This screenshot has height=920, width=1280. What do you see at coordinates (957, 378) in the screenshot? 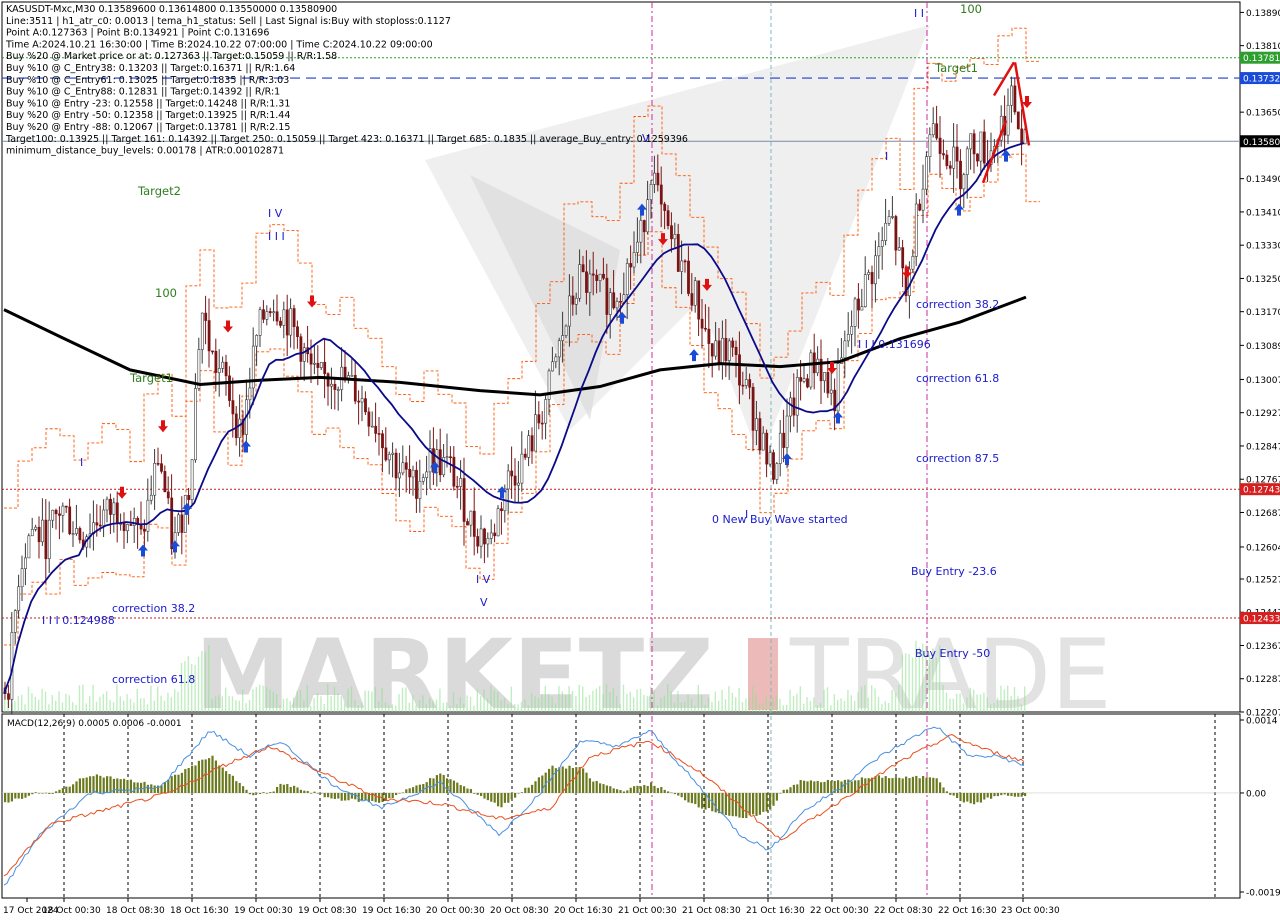
I see `annotation-label: correction 61.8` at bounding box center [957, 378].